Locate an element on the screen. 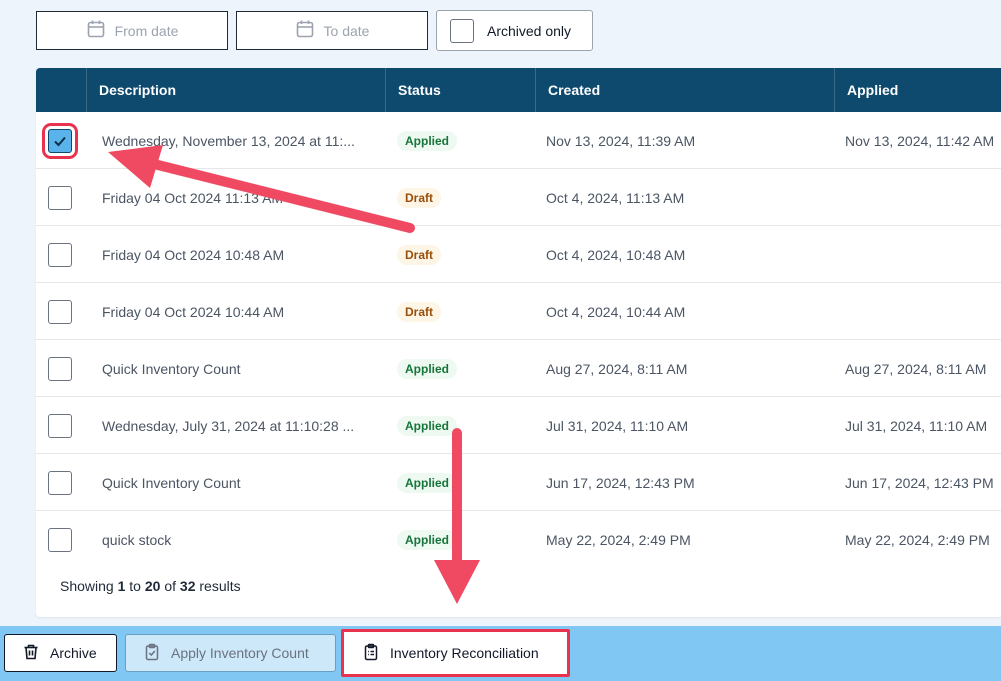  table-header: Description Status Created Applied is located at coordinates (518, 90).